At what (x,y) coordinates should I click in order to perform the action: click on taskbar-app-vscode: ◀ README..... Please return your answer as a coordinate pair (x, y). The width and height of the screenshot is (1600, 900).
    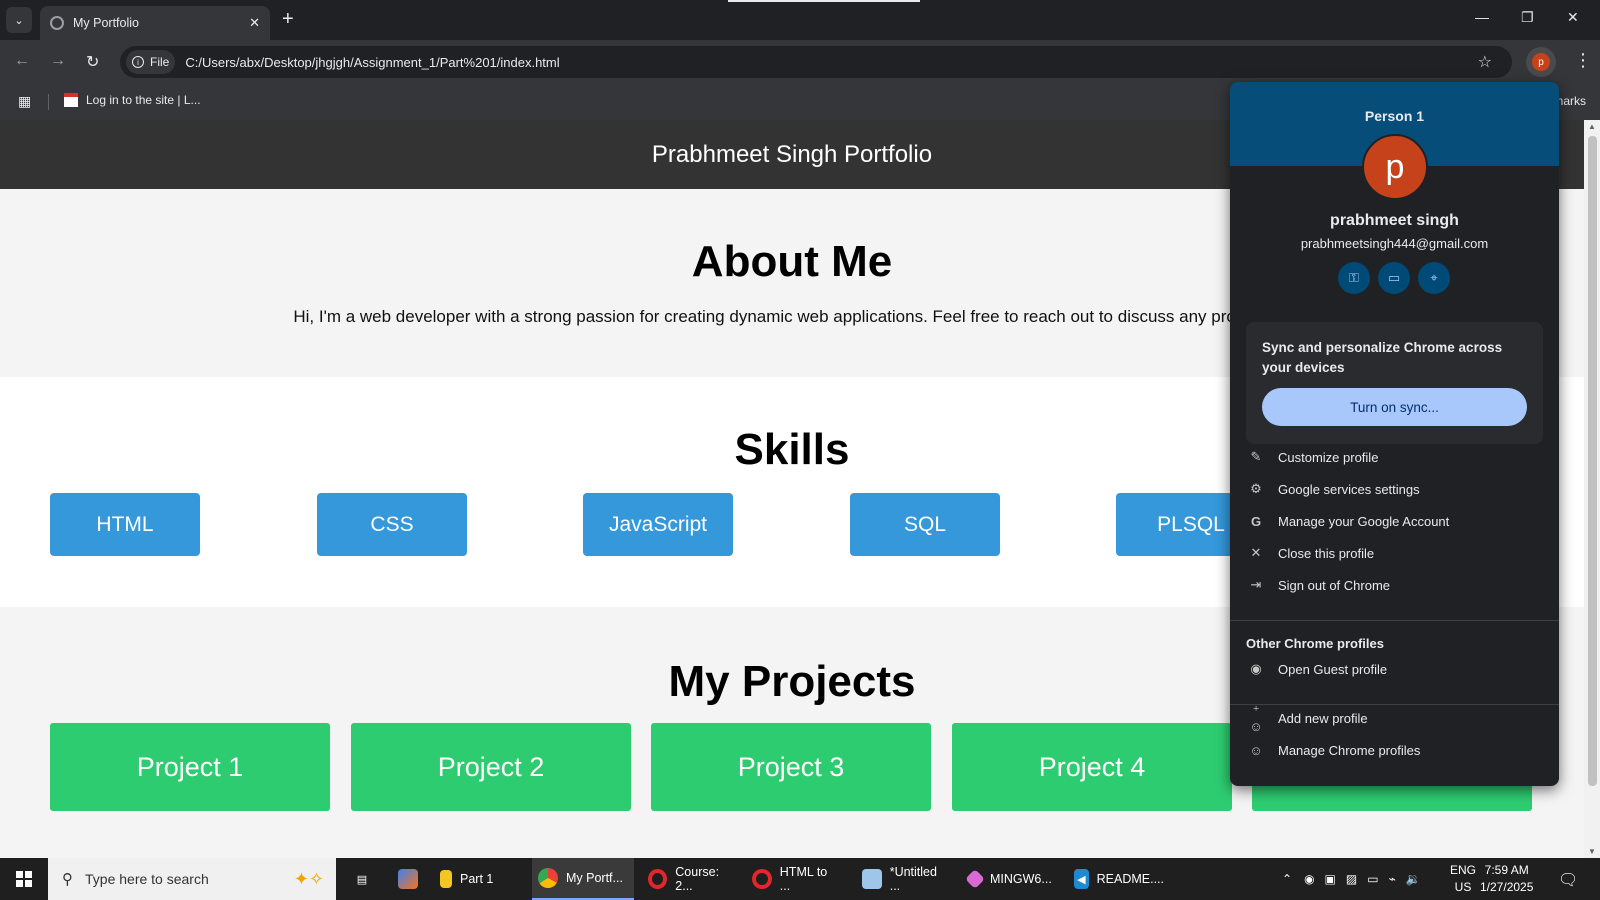
    Looking at the image, I should click on (1119, 879).